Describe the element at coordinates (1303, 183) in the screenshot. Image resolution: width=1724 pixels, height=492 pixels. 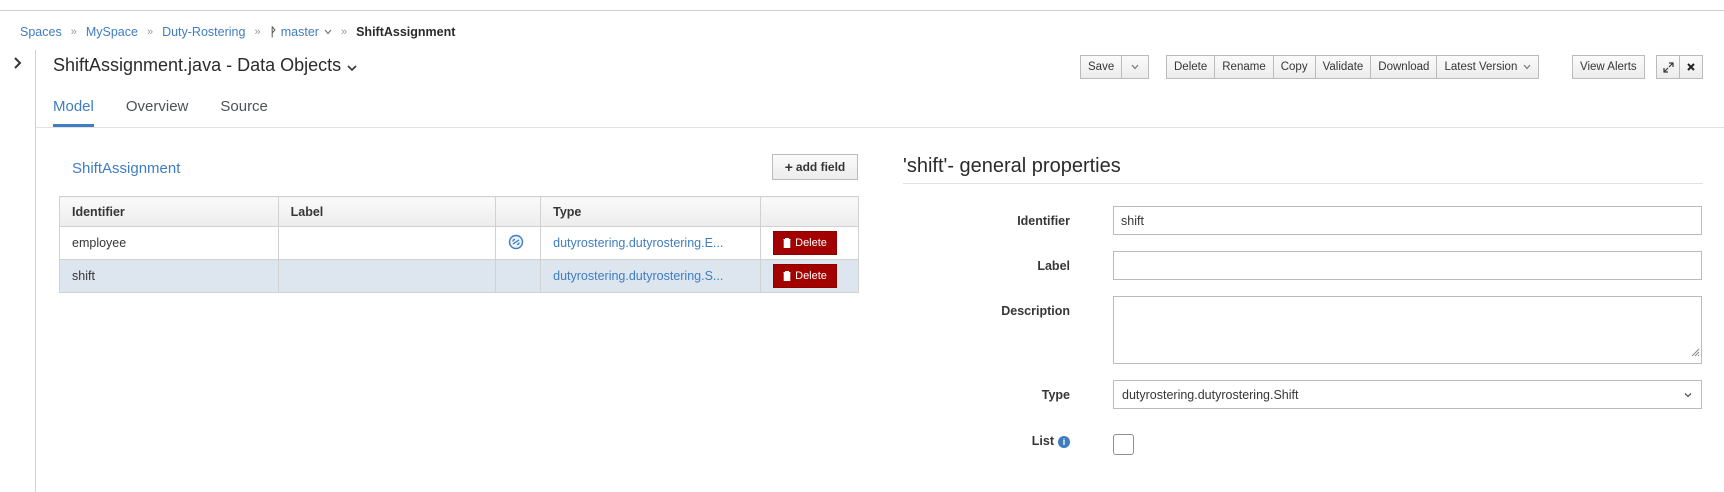
I see `properties-divider` at that location.